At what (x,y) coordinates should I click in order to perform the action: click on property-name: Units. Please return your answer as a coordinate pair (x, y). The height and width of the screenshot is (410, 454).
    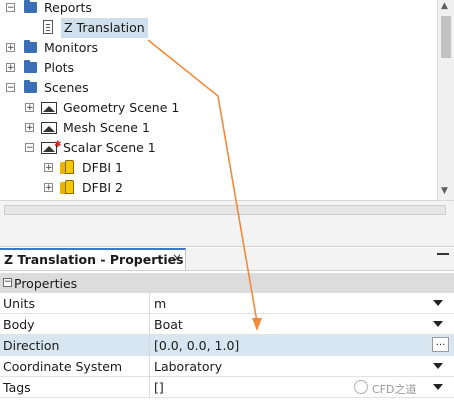
    Looking at the image, I should click on (19, 303).